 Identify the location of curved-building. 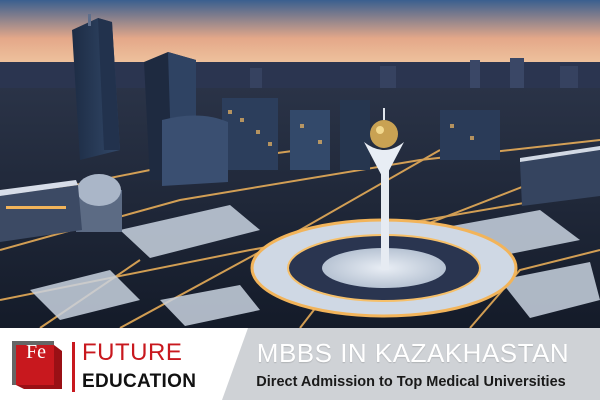
(195, 150).